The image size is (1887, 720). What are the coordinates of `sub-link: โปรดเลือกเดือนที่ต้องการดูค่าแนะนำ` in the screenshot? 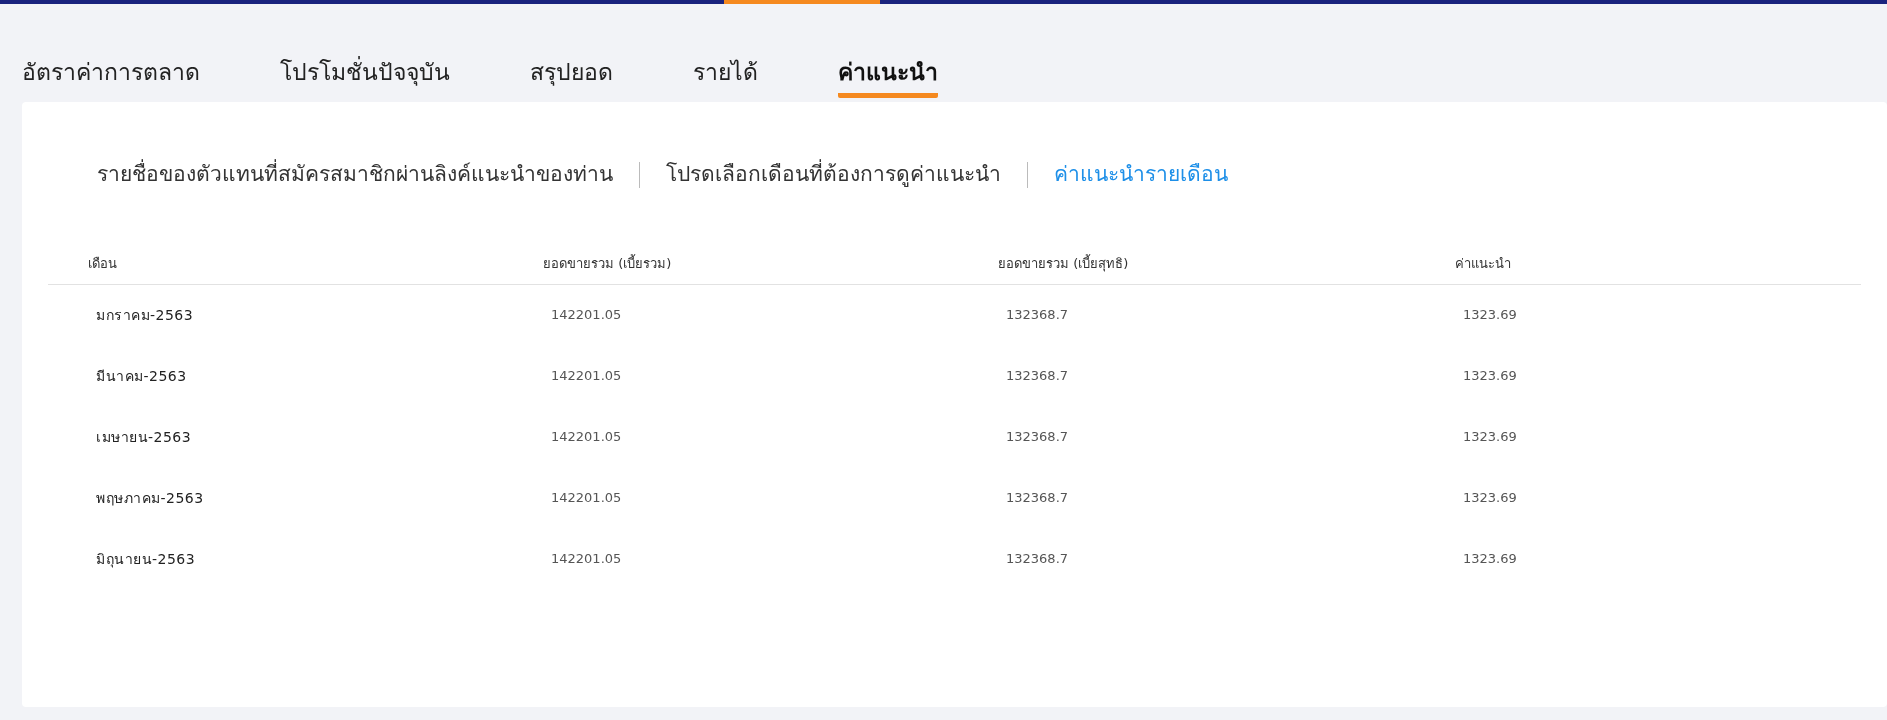 It's located at (833, 175).